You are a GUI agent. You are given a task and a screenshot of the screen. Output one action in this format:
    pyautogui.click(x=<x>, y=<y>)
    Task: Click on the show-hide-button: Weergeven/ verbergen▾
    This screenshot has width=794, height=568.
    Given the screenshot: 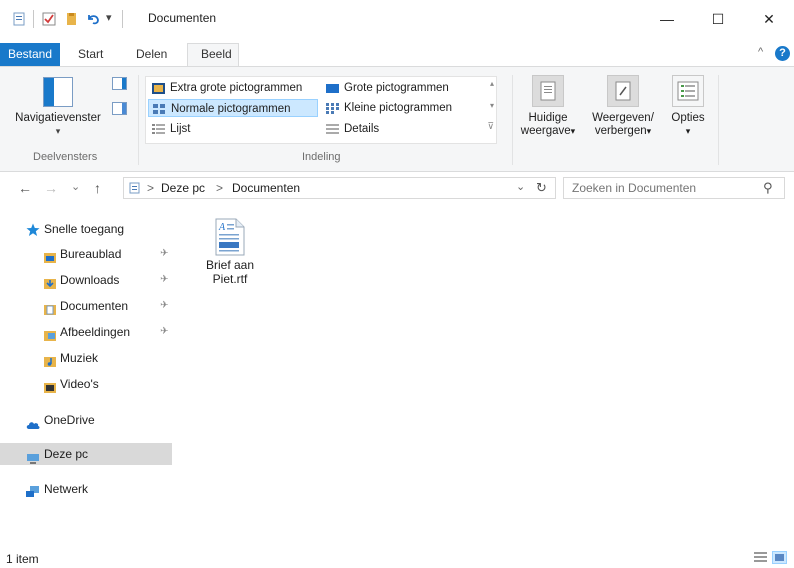 What is the action you would take?
    pyautogui.click(x=623, y=106)
    